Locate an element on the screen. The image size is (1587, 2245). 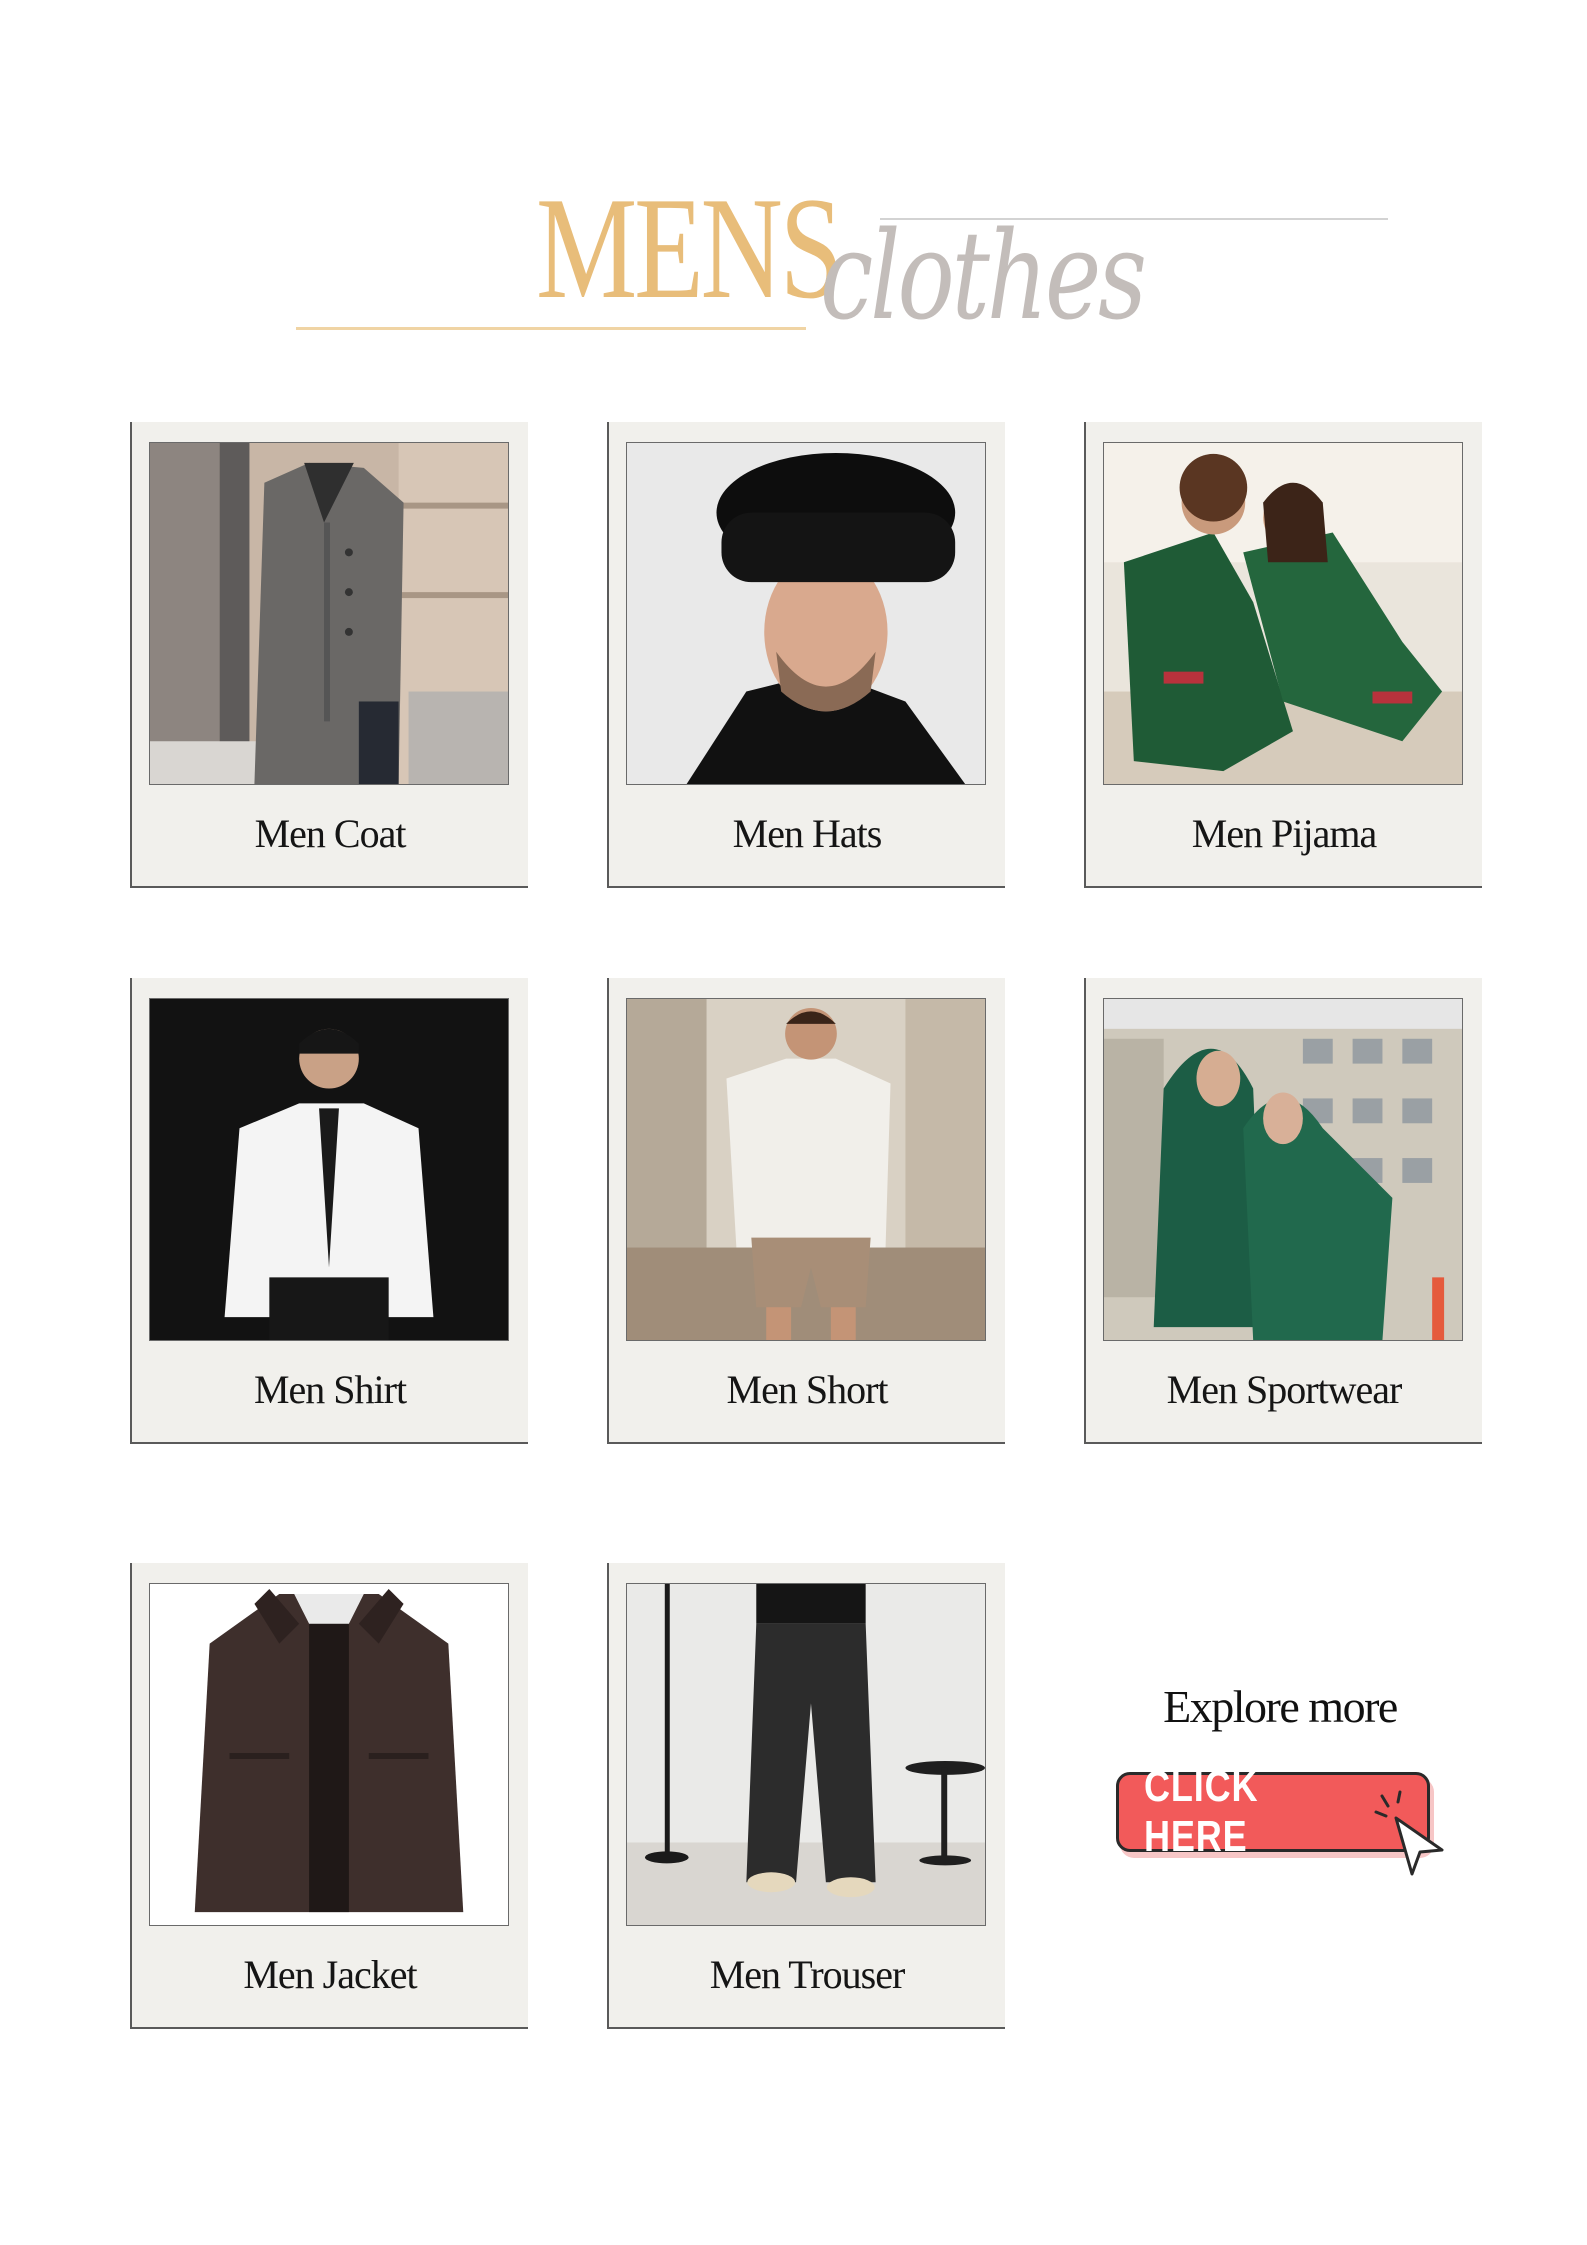
category-card-jacket: Men Jacket is located at coordinates (329, 1796).